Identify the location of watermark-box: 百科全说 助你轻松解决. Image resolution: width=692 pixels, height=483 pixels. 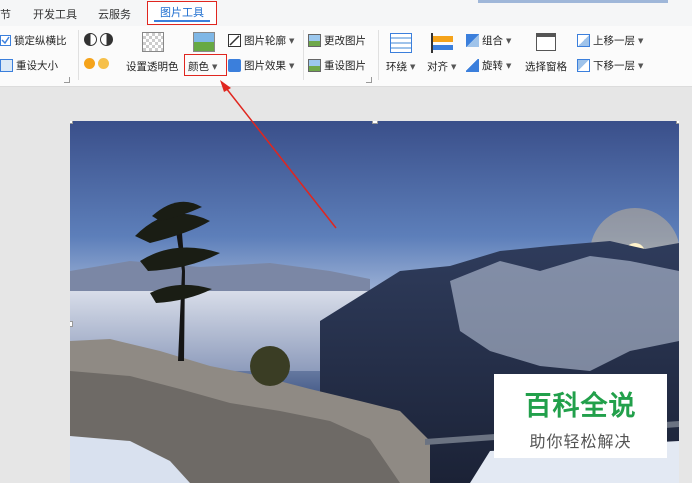
(580, 416).